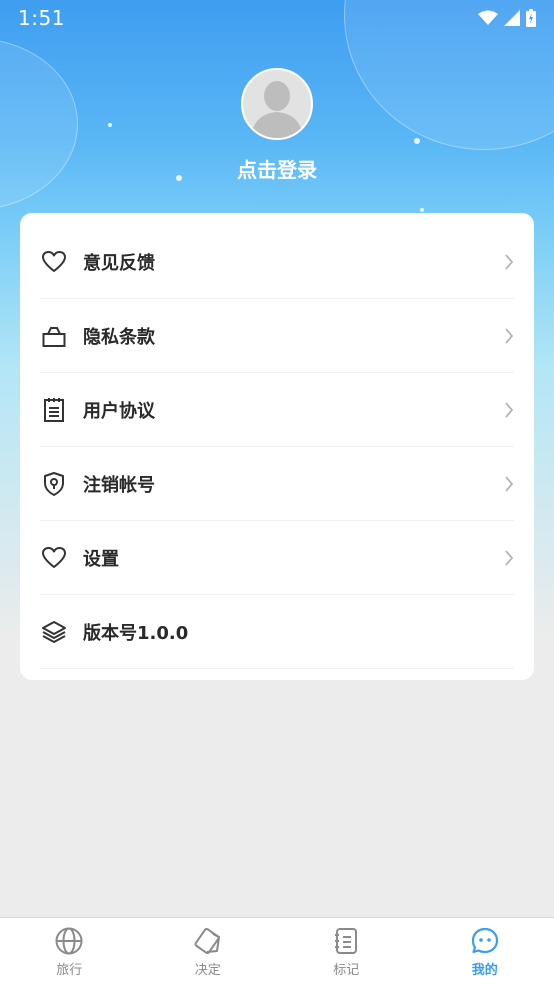  What do you see at coordinates (207, 941) in the screenshot?
I see `cards-icon` at bounding box center [207, 941].